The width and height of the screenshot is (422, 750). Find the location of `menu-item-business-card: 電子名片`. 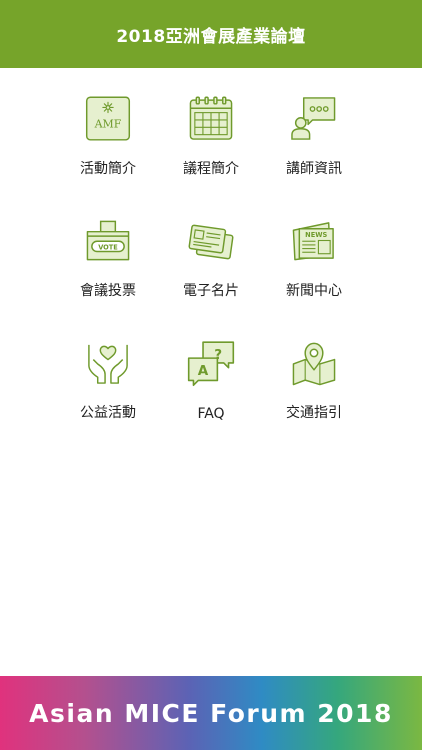

menu-item-business-card: 電子名片 is located at coordinates (211, 245).